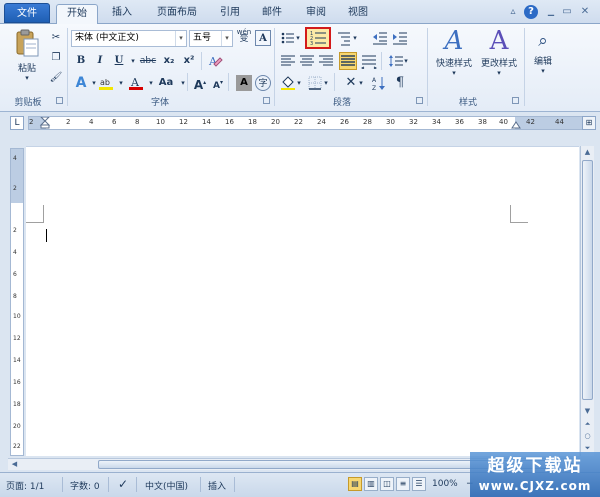  What do you see at coordinates (77, 14) in the screenshot?
I see `tab-home: 开始` at bounding box center [77, 14].